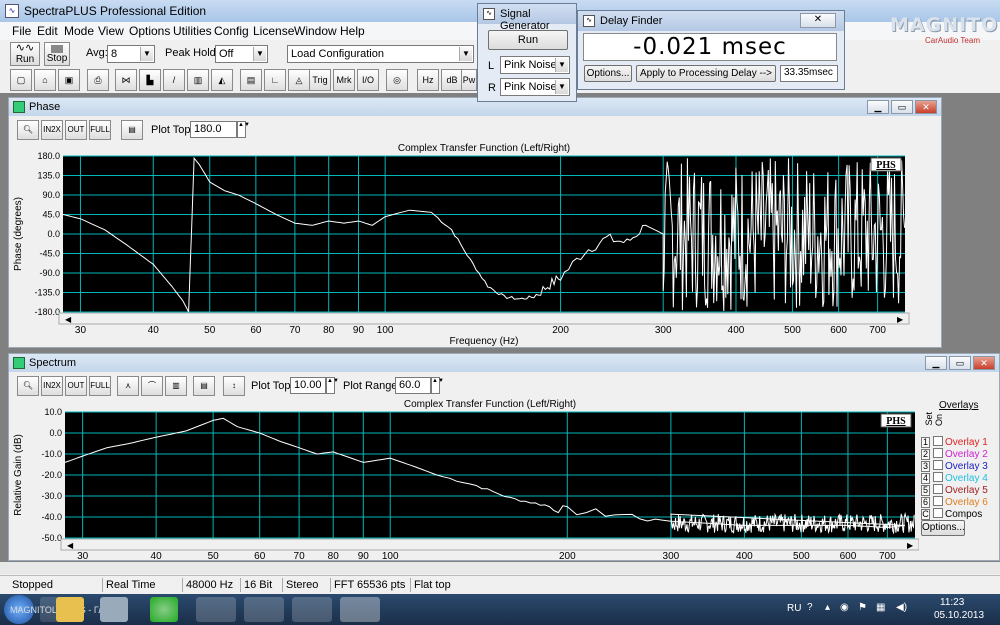 The width and height of the screenshot is (1000, 625). Describe the element at coordinates (25, 54) in the screenshot. I see `run-button: ∿∿ Run` at that location.